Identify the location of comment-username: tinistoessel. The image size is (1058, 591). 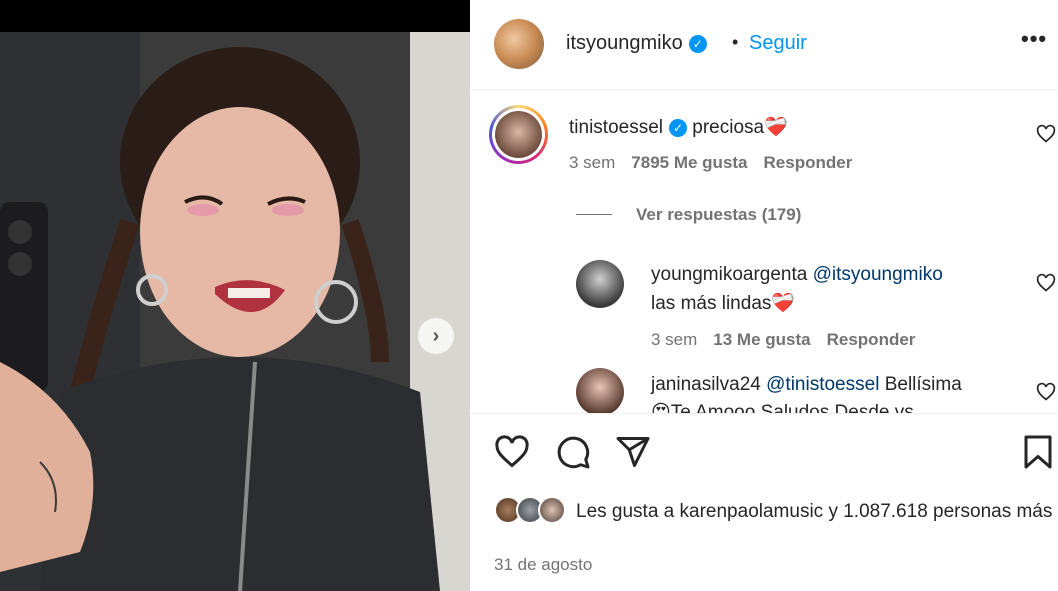
(616, 127).